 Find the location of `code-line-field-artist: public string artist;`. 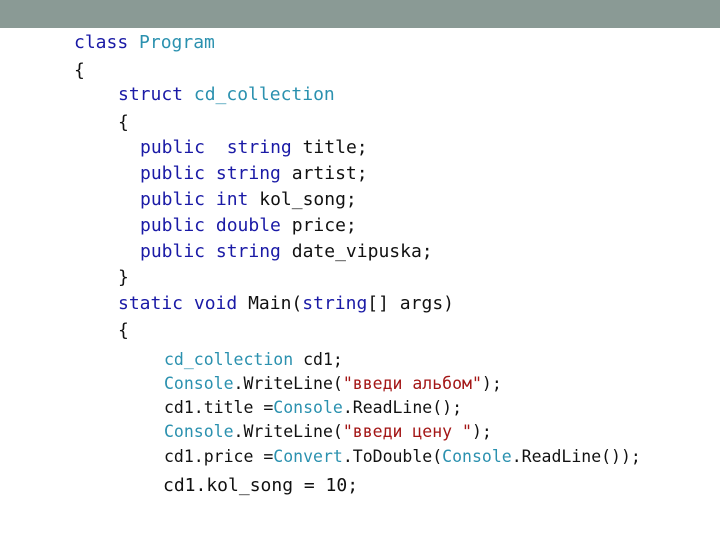

code-line-field-artist: public string artist; is located at coordinates (254, 174).